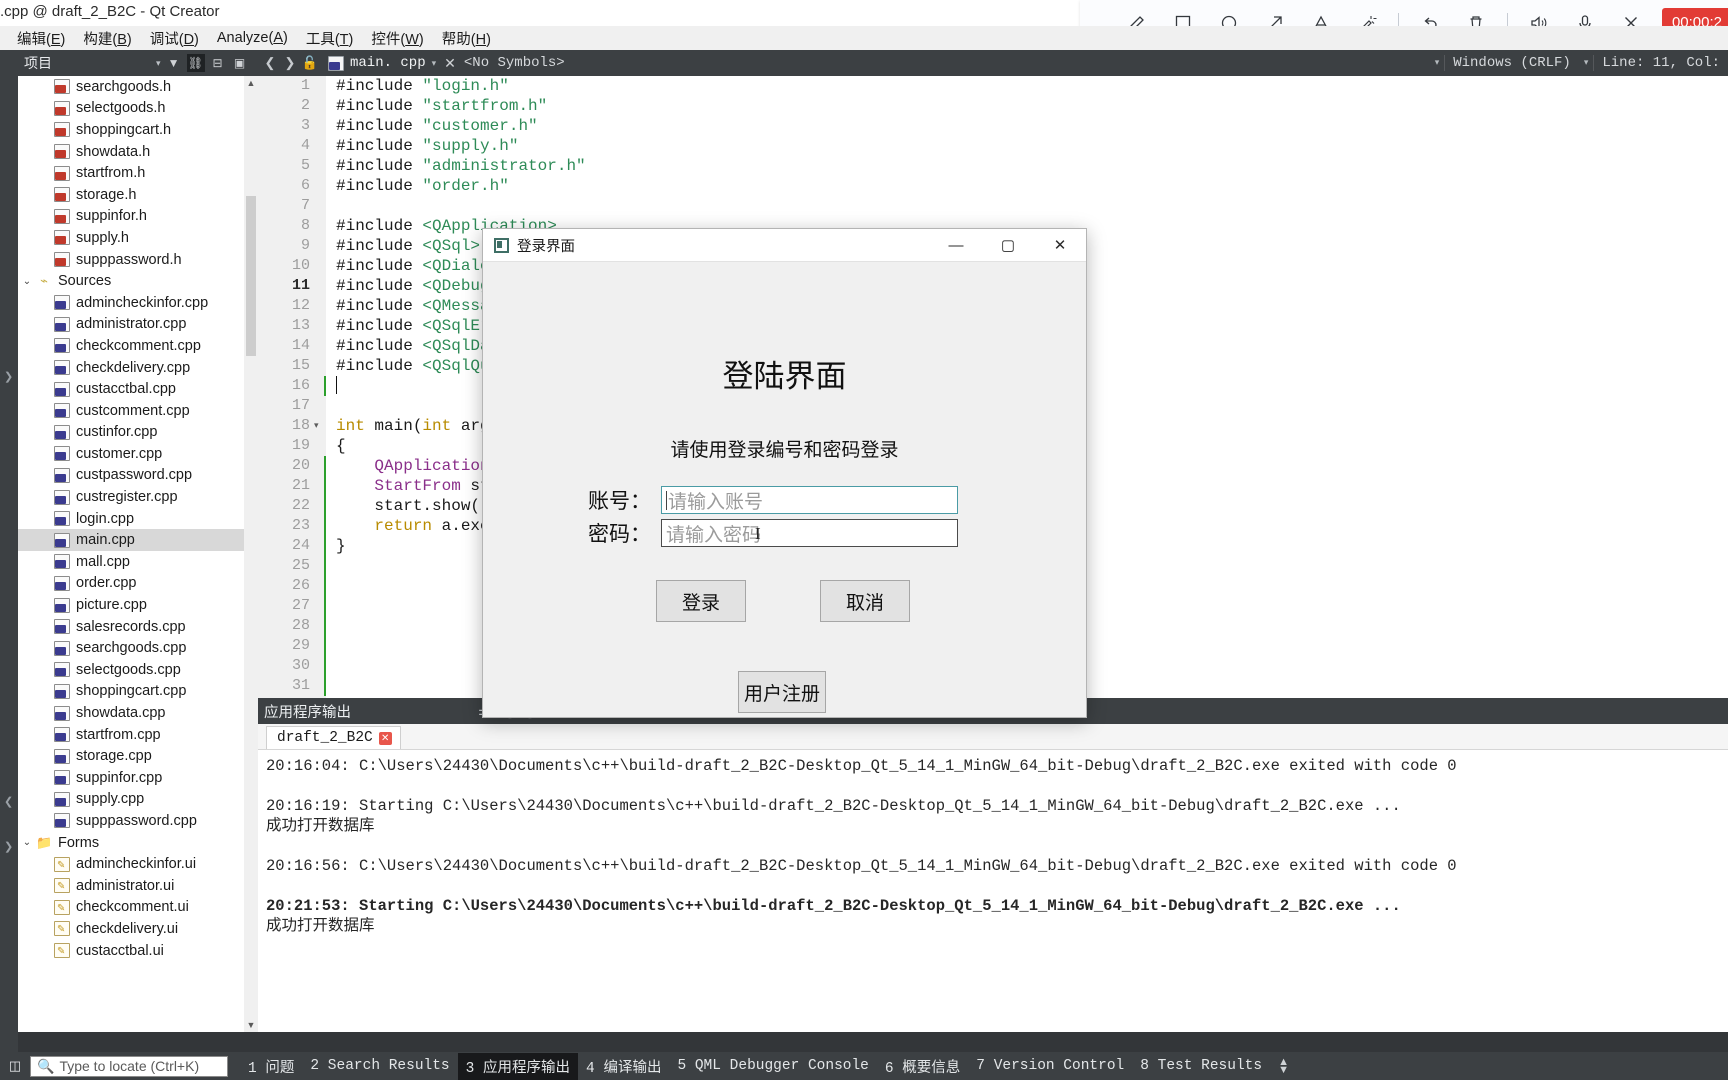 This screenshot has height=1080, width=1728. What do you see at coordinates (379, 1066) in the screenshot?
I see `output-pane-button-2: 2 Search Results` at bounding box center [379, 1066].